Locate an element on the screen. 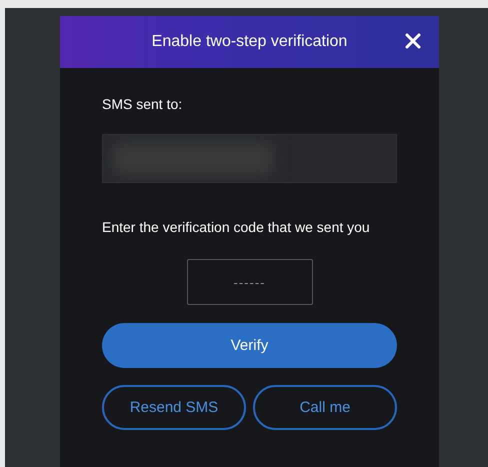  dialog-title: Enable two-step verification is located at coordinates (250, 42).